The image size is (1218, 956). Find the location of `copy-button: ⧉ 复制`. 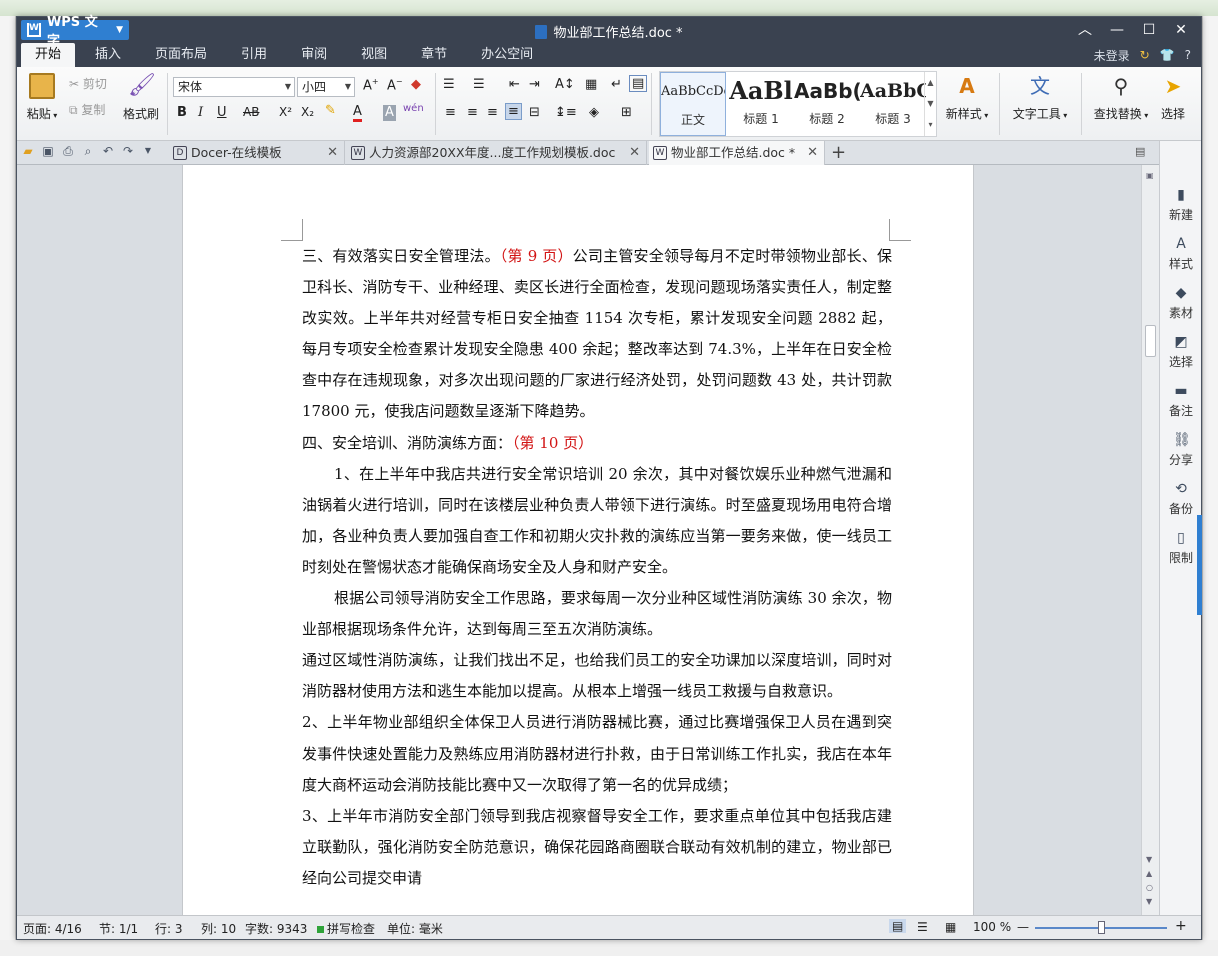

copy-button: ⧉ 复制 is located at coordinates (87, 109).